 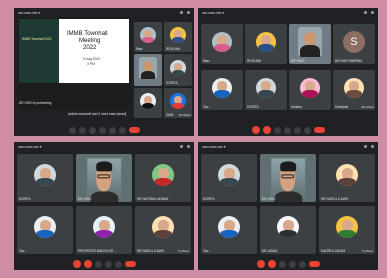 What do you see at coordinates (254, 61) in the screenshot?
I see `participant-name: ROSLINA` at bounding box center [254, 61].